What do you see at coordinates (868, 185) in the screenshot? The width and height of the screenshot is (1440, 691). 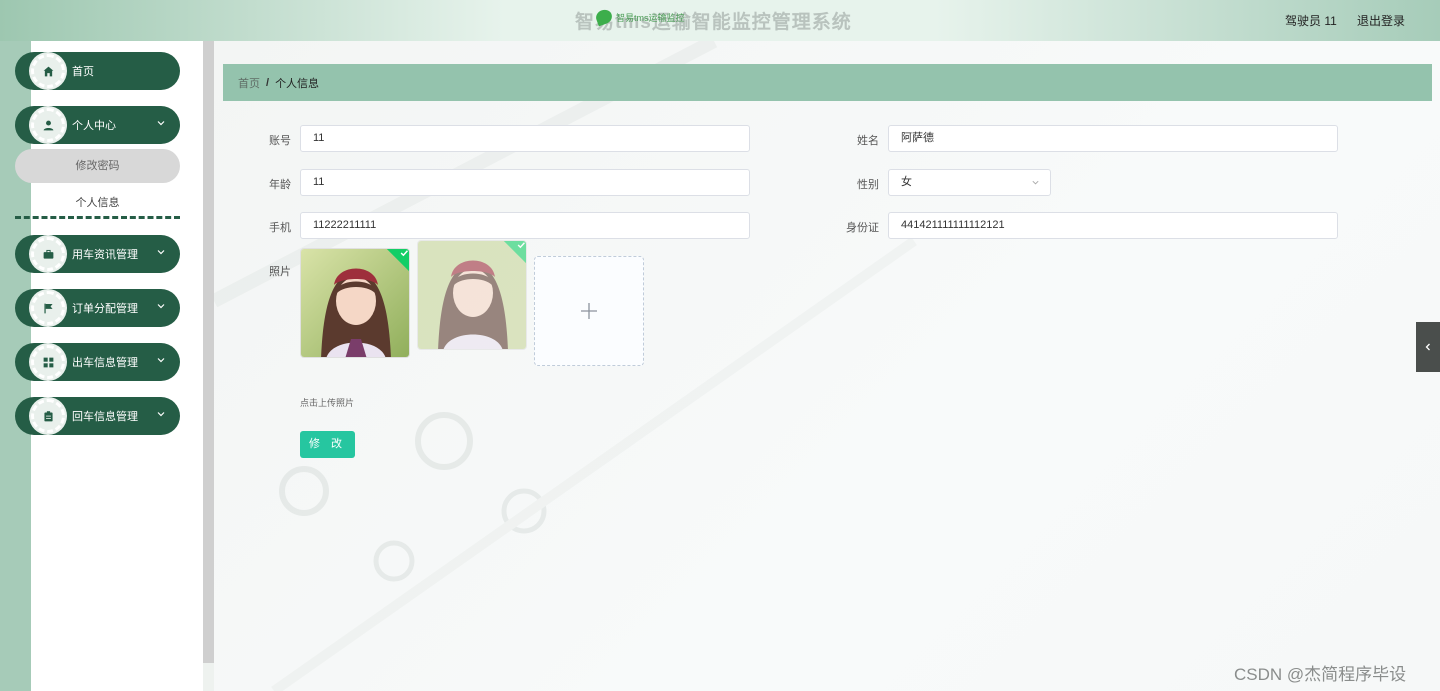 I see `gender-label: 性别` at bounding box center [868, 185].